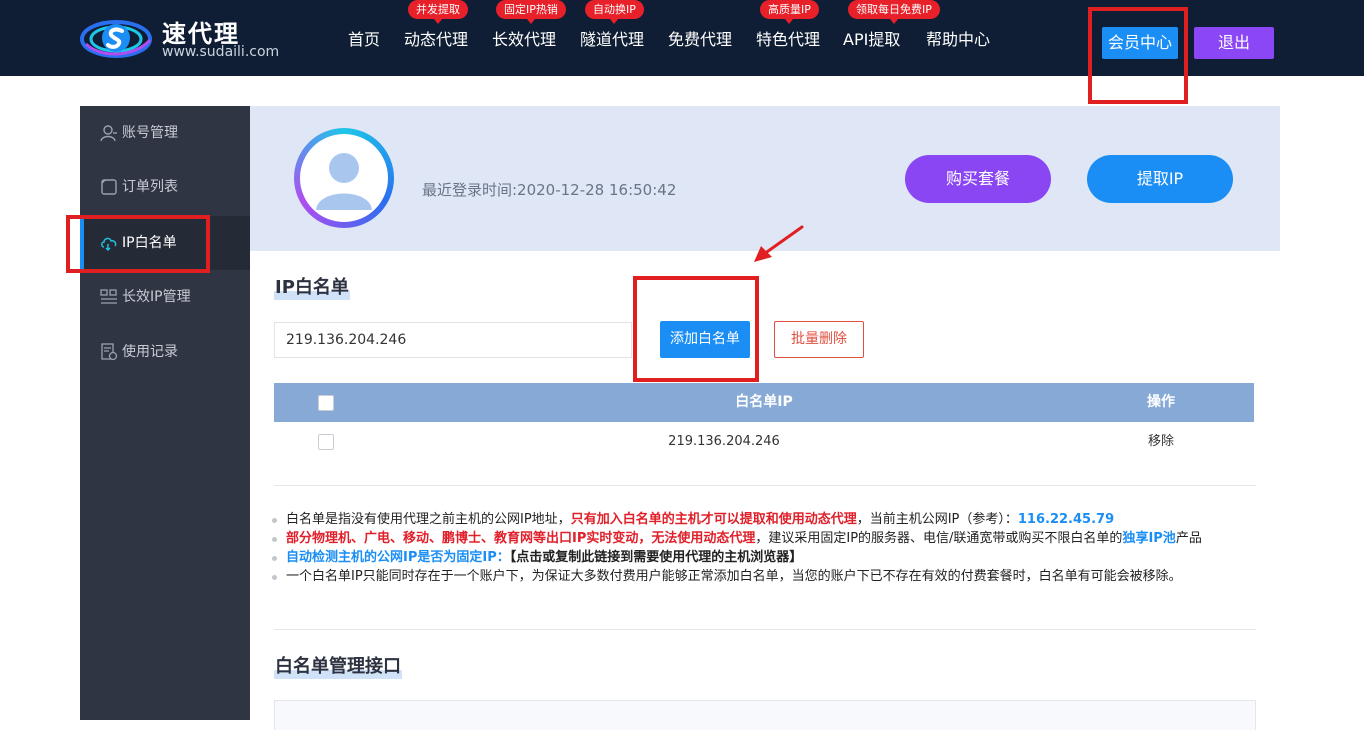 Image resolution: width=1364 pixels, height=730 pixels. I want to click on sidebar-item-account: 账号管理, so click(165, 133).